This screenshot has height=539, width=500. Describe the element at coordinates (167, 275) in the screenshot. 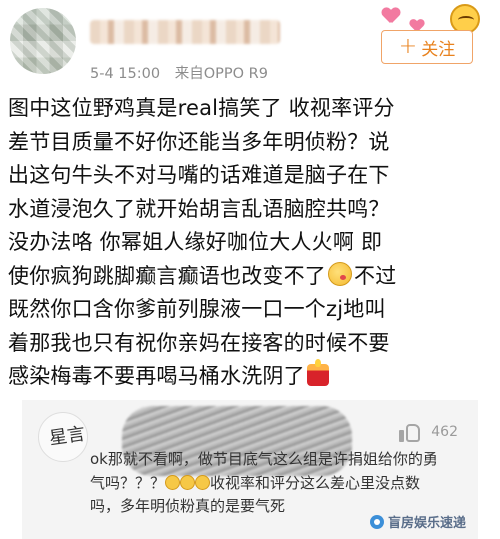

I see `post-line-text: 使你疯狗跳脚癫言癫语也改变不了` at that location.